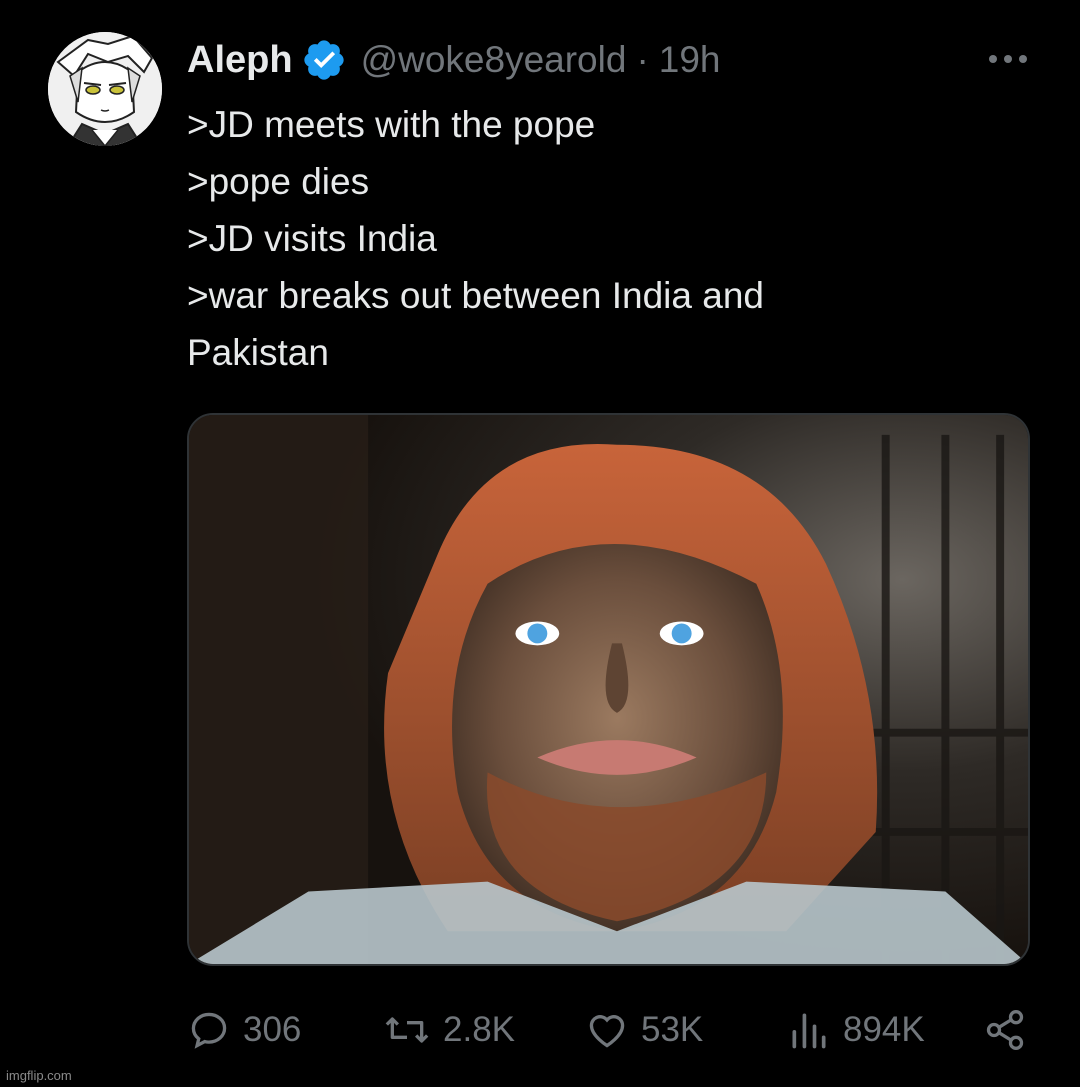 This screenshot has height=1087, width=1080. Describe the element at coordinates (494, 60) in the screenshot. I see `author-handle: @woke8yearold` at that location.